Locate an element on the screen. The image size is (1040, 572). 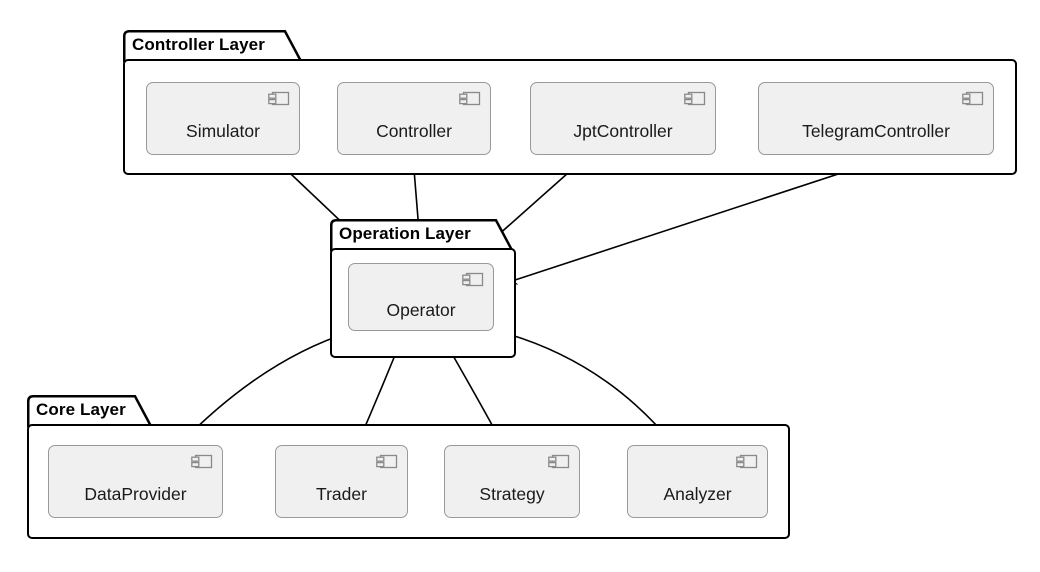
component-label-telegram-controller: TelegramController is located at coordinates (876, 131).